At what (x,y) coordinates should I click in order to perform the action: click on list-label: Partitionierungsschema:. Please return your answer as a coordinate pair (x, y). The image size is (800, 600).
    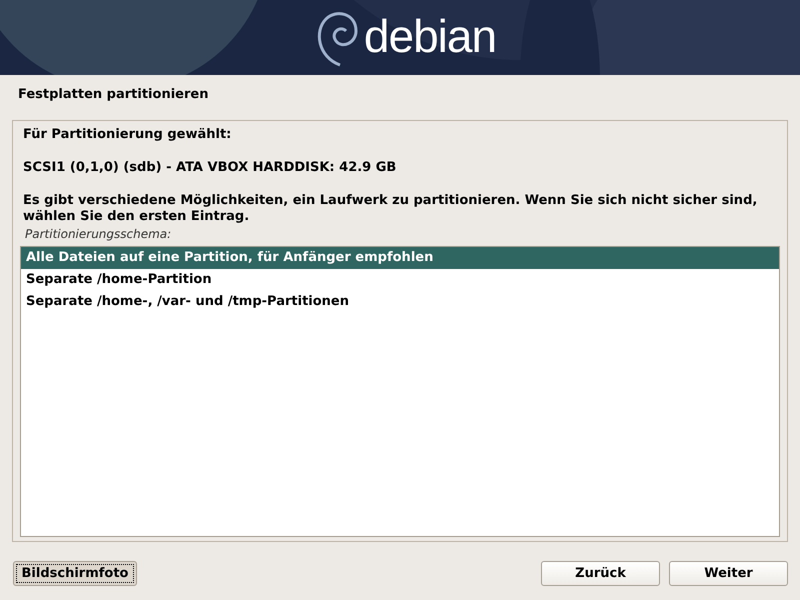
    Looking at the image, I should click on (98, 234).